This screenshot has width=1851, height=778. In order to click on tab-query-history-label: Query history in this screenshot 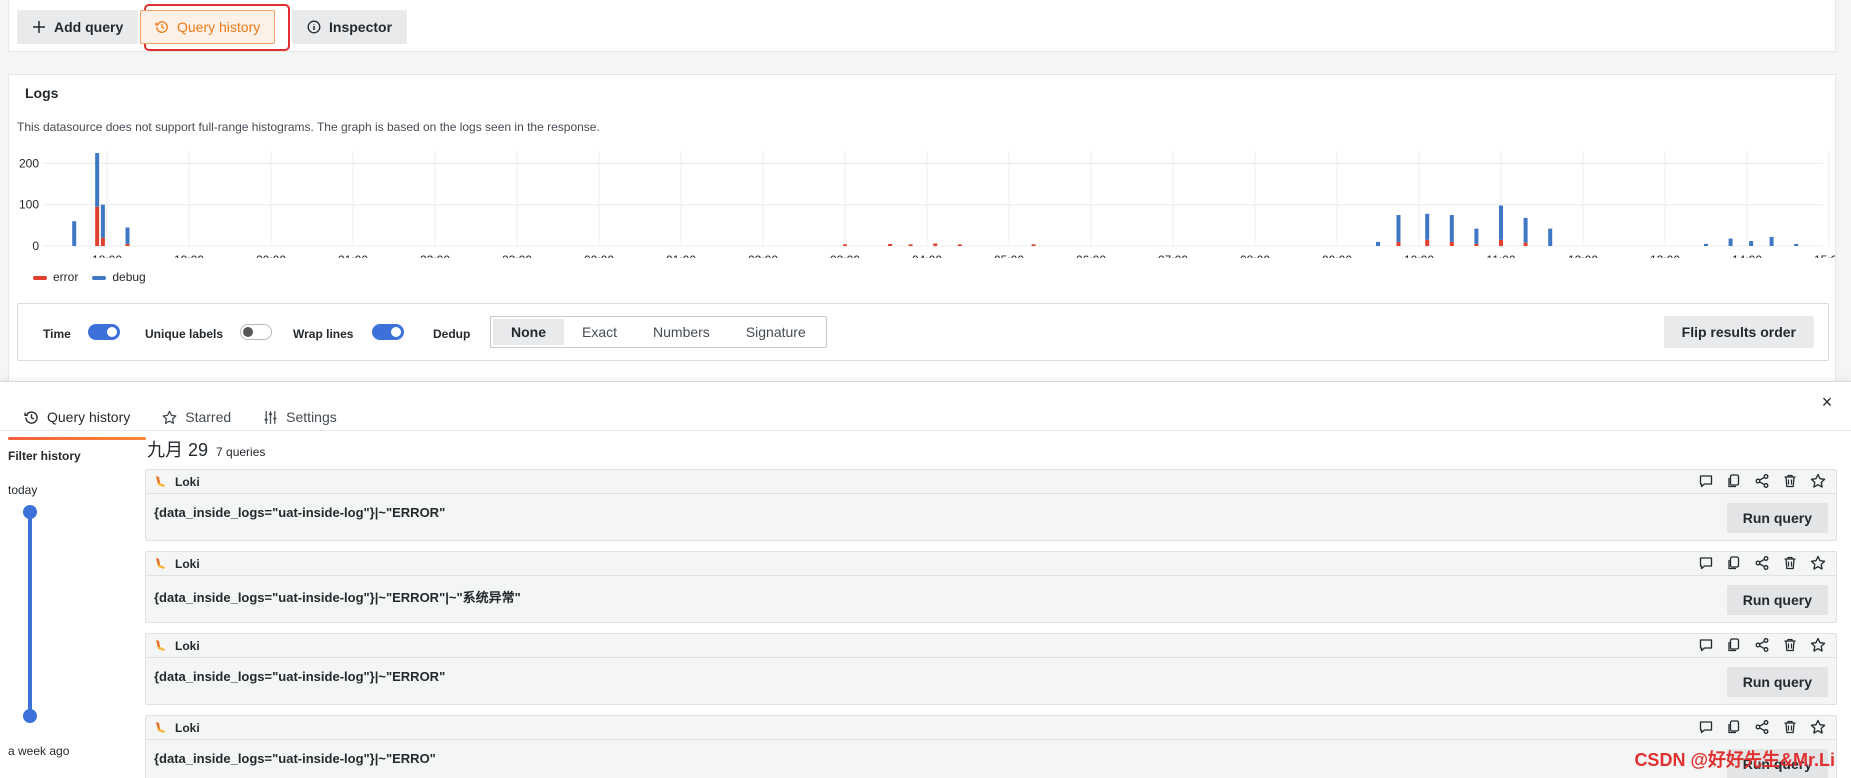, I will do `click(89, 417)`.